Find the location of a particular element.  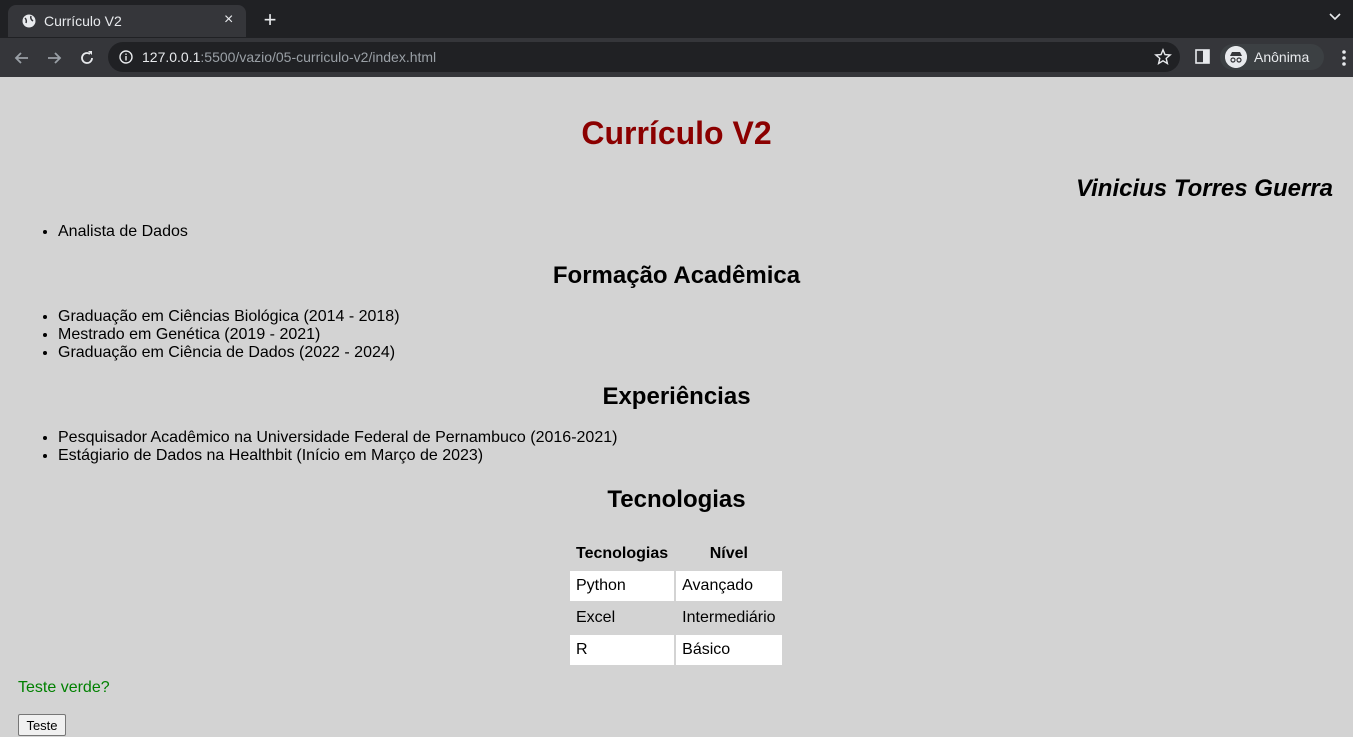

info-icon is located at coordinates (126, 57).